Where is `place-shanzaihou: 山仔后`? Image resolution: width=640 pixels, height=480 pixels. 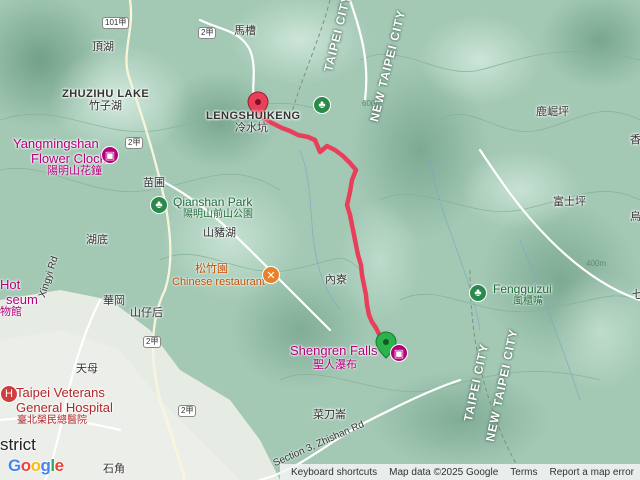 place-shanzaihou: 山仔后 is located at coordinates (146, 313).